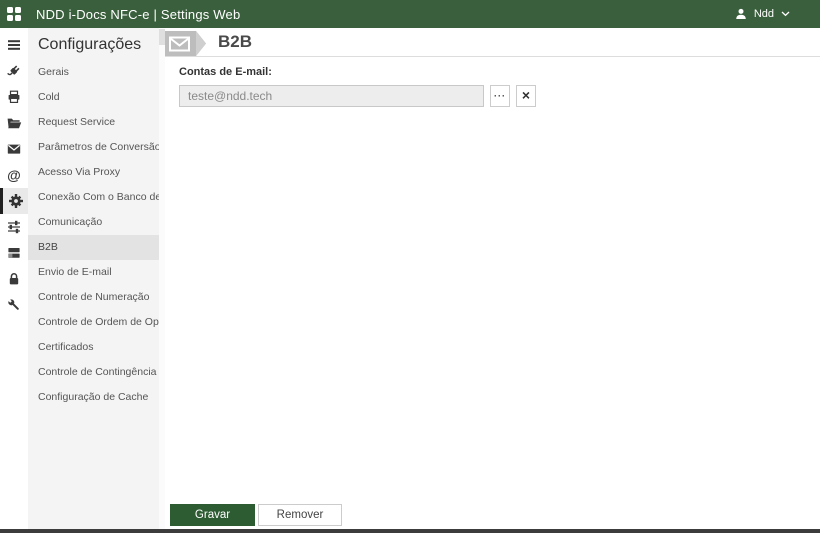 This screenshot has height=533, width=820. Describe the element at coordinates (14, 201) in the screenshot. I see `gear-icon` at that location.